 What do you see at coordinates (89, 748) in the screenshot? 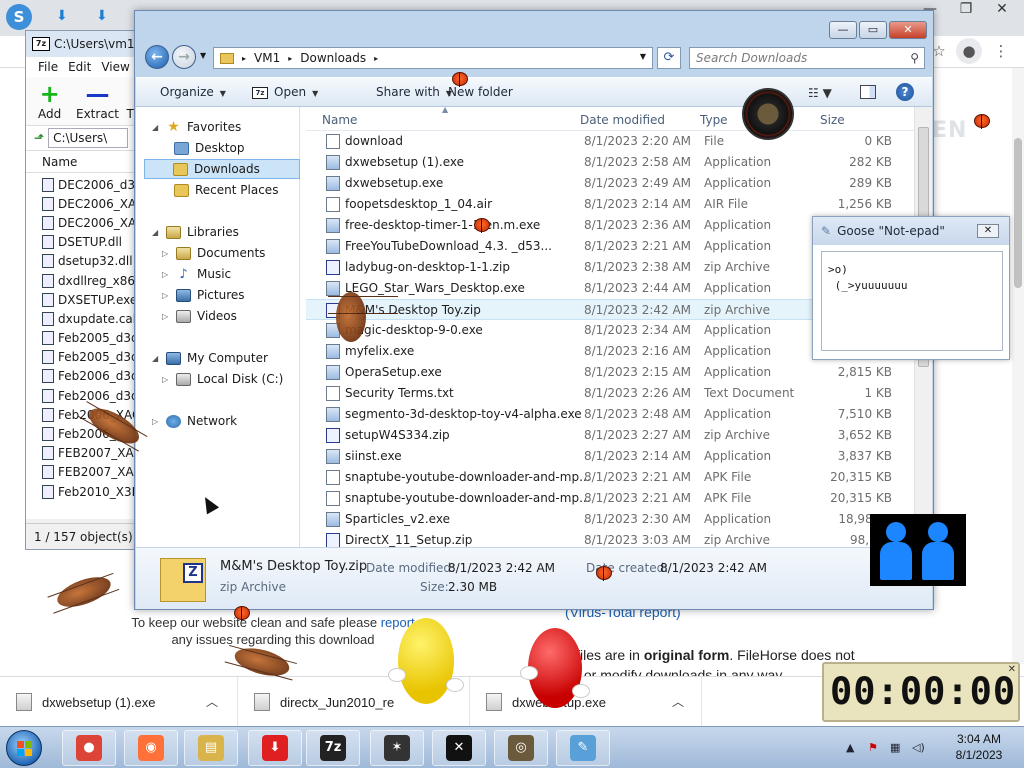
I see `taskbar-app-chrome: ●` at bounding box center [89, 748].